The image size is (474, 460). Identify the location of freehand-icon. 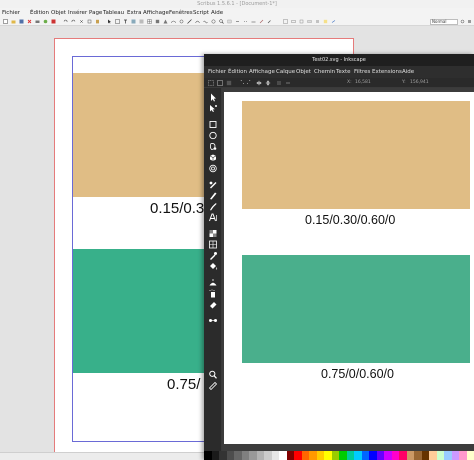
(205, 21).